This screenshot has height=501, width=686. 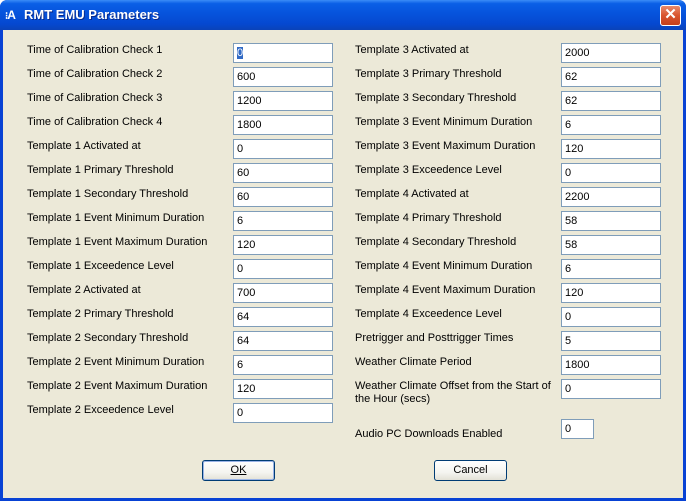 I want to click on label-pretrigger-posttrigger: Pretrigger and Posttrigger Times, so click(x=434, y=338).